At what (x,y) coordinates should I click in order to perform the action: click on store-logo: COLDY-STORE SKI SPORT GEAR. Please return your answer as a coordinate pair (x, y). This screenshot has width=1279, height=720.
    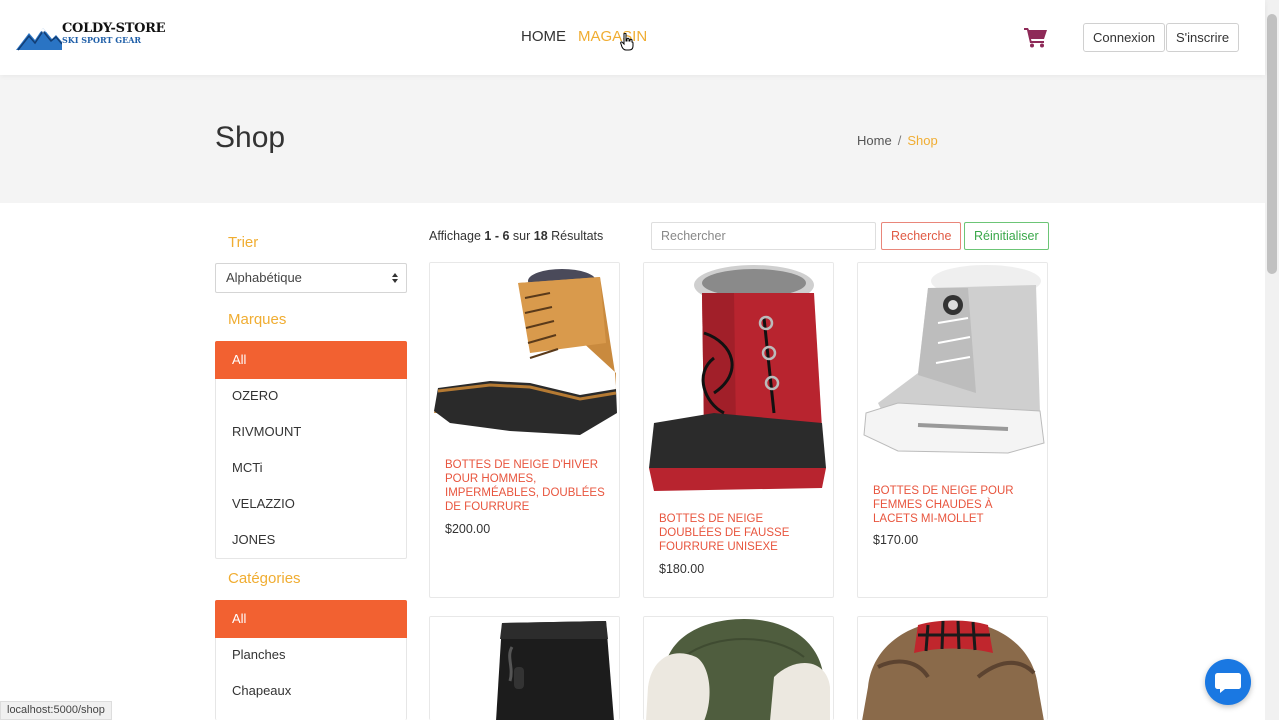
    Looking at the image, I should click on (91, 36).